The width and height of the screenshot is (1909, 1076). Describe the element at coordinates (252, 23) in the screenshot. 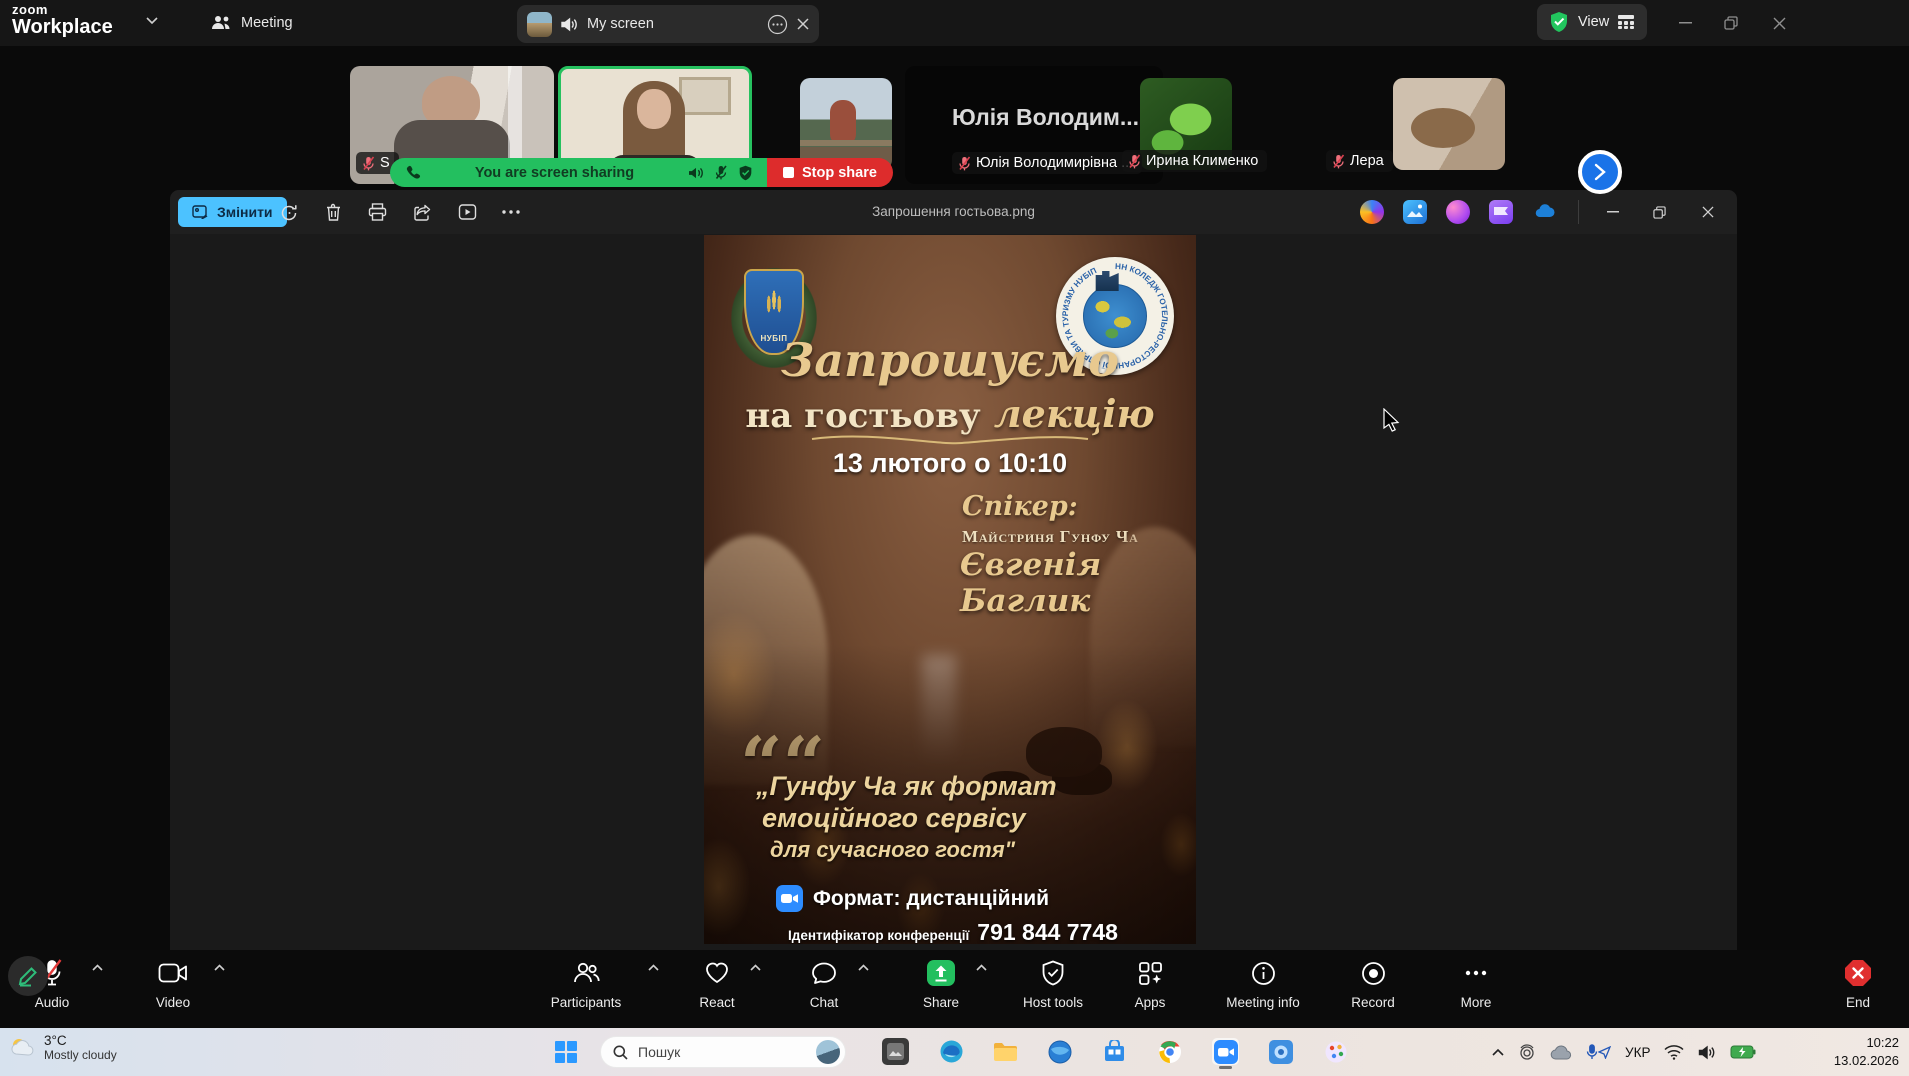

I see `tab-meeting: Meeting` at that location.